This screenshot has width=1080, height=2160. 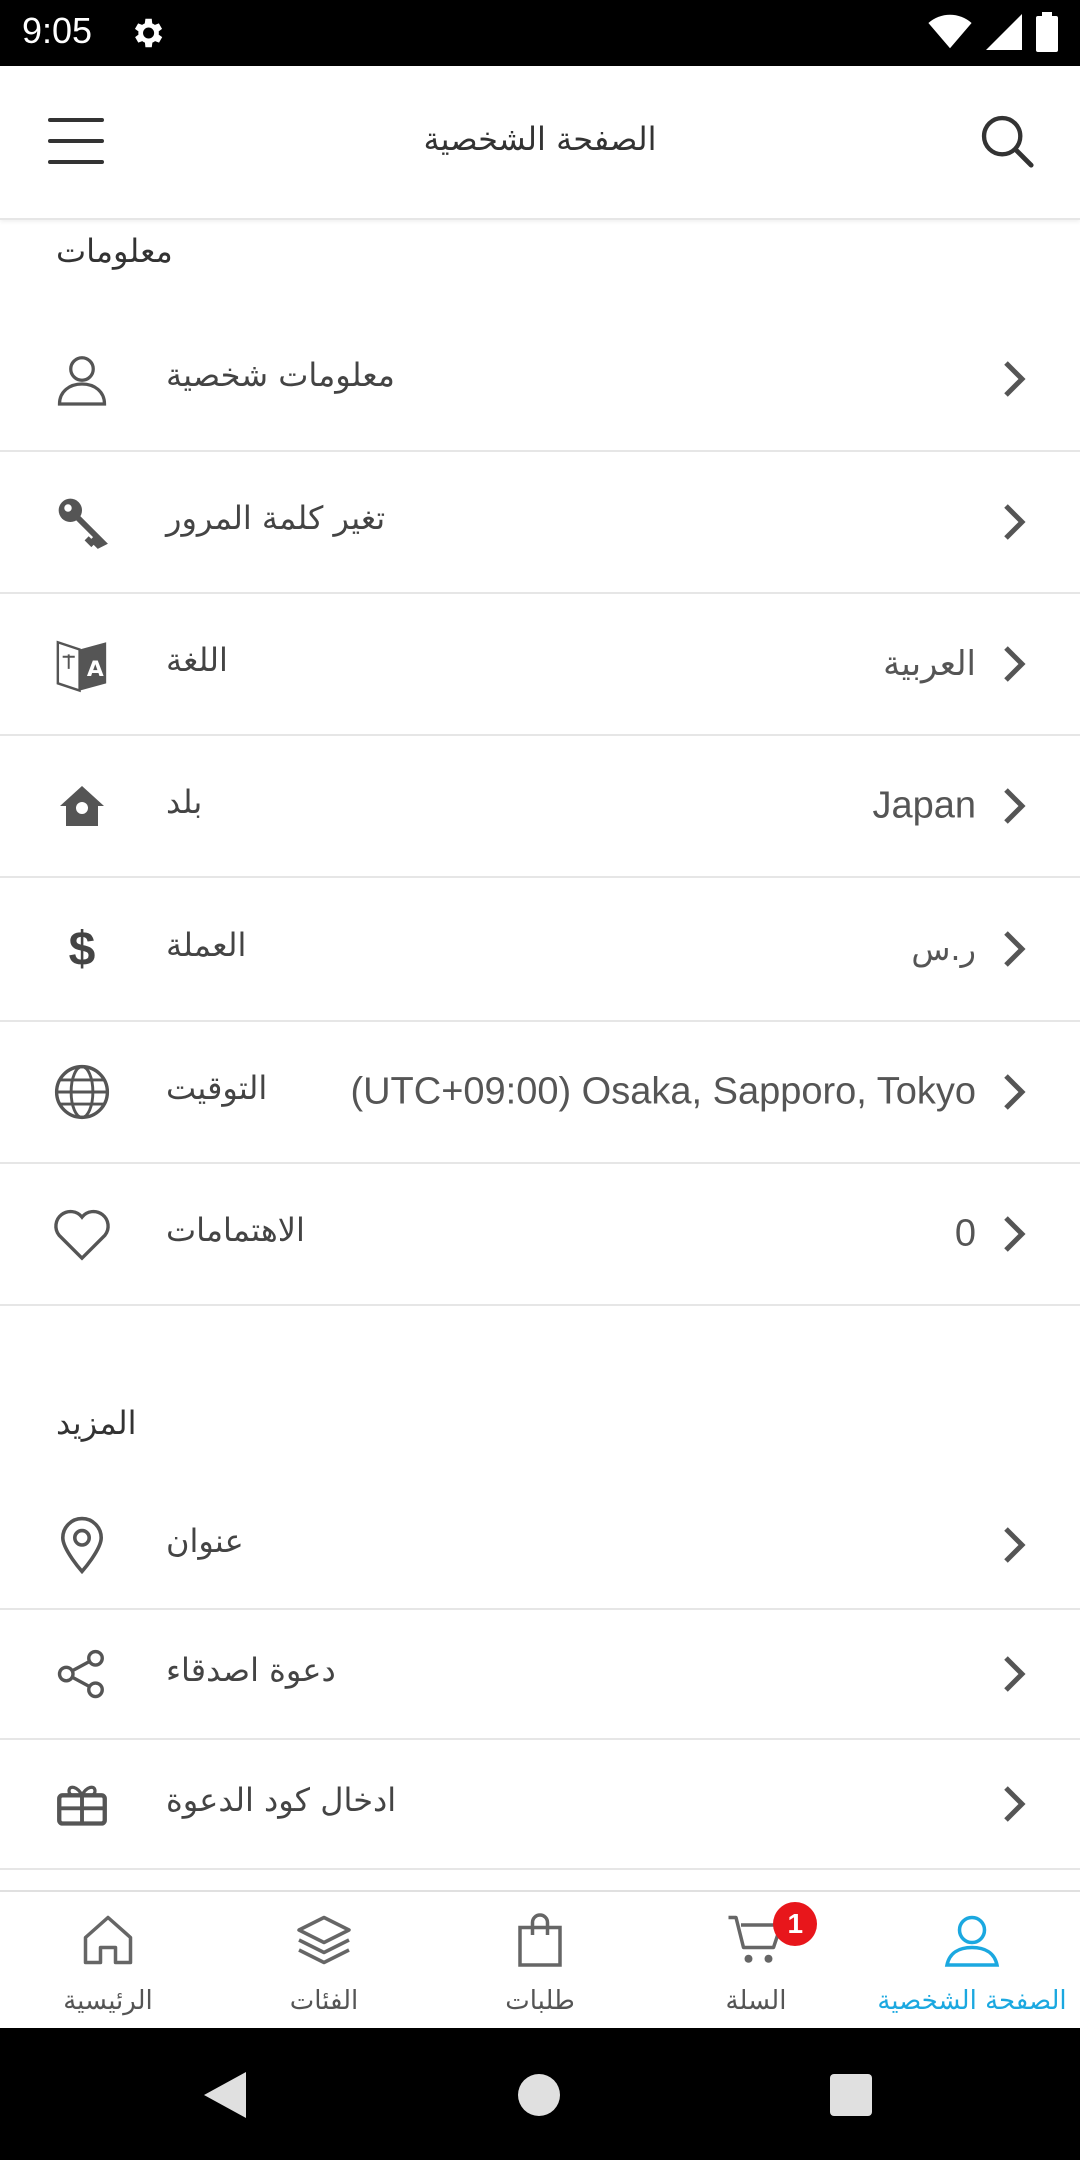 I want to click on row-language: A اللغة العربية, so click(x=540, y=665).